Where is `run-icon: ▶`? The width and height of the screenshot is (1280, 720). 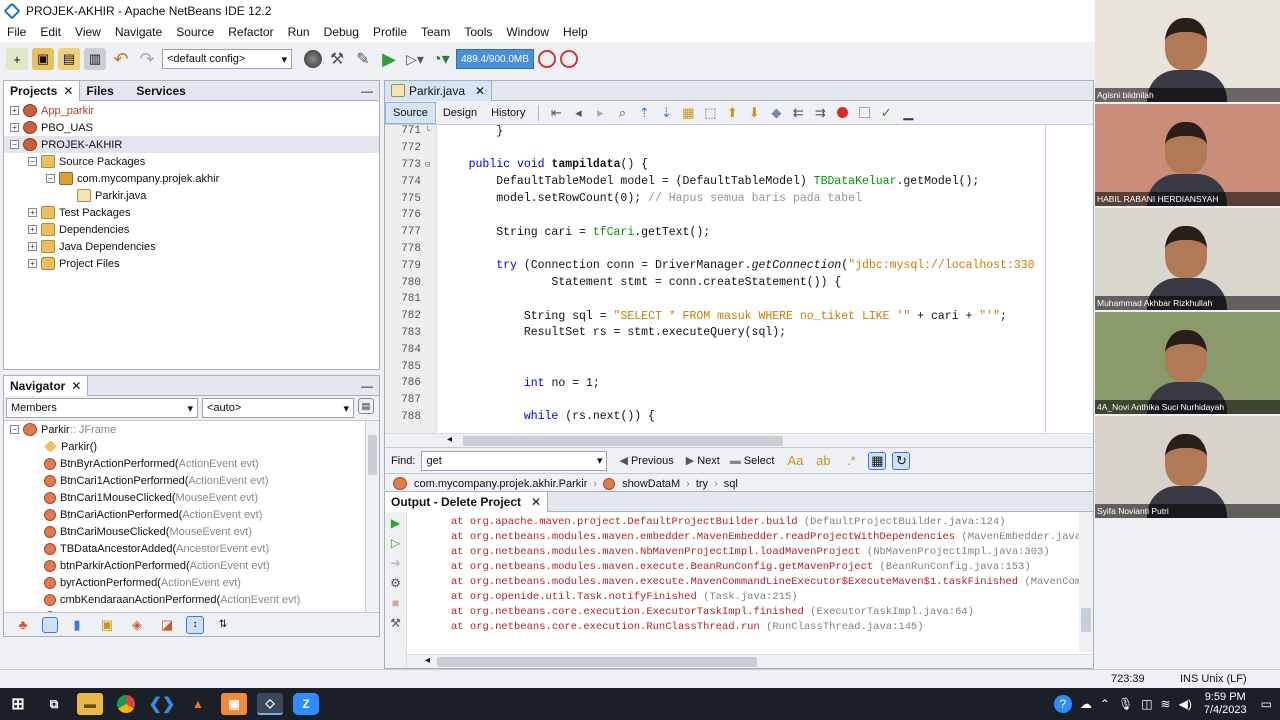 run-icon: ▶ is located at coordinates (389, 59).